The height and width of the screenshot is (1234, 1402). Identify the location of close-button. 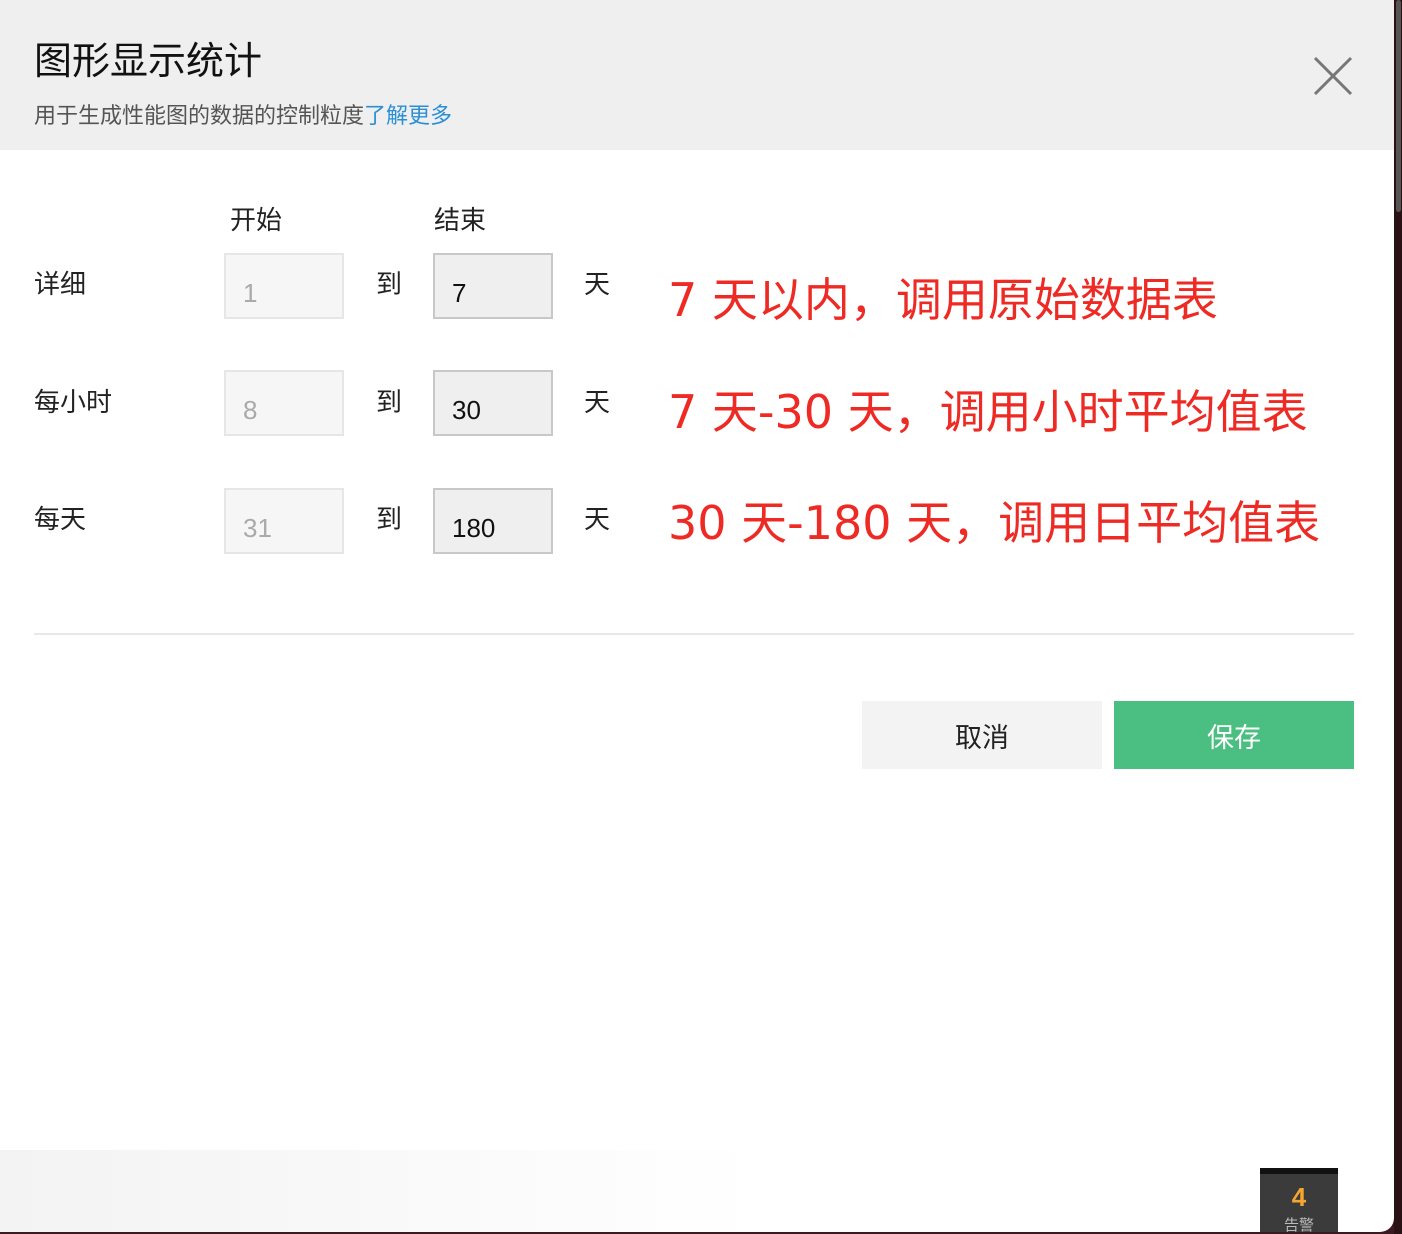
(1333, 77).